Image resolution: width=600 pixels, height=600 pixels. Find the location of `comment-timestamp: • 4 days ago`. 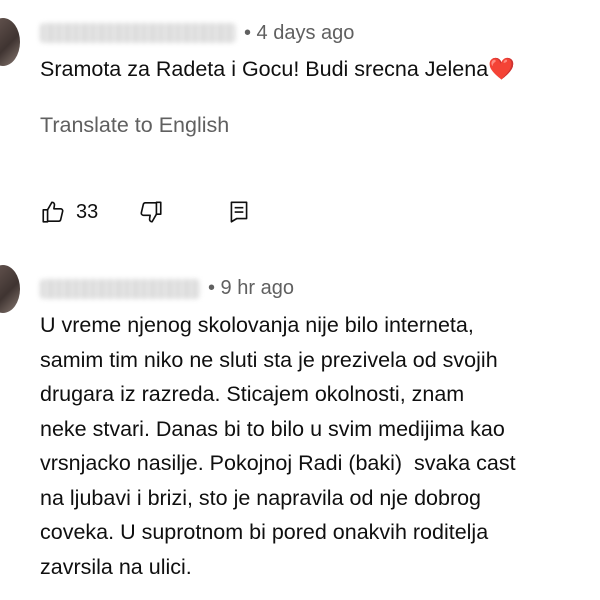

comment-timestamp: • 4 days ago is located at coordinates (299, 33).